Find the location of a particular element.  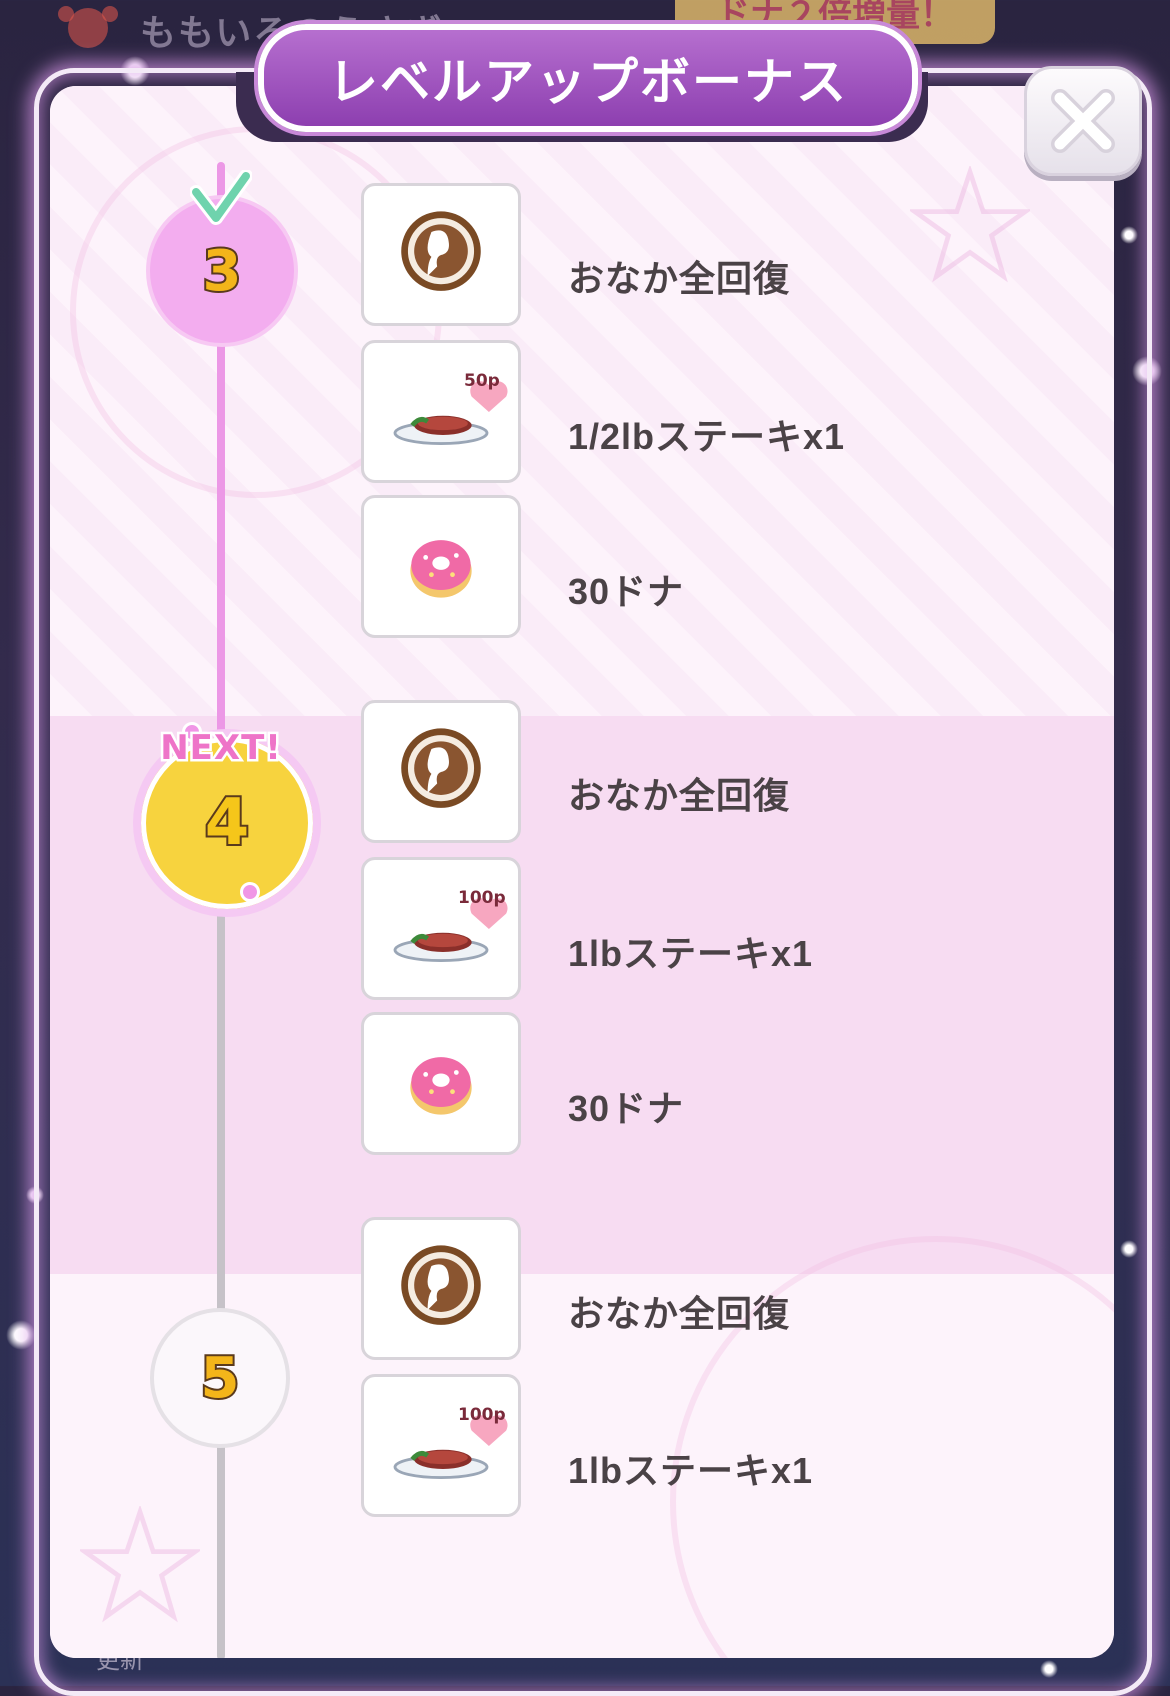

level-number: 5 is located at coordinates (220, 1378).